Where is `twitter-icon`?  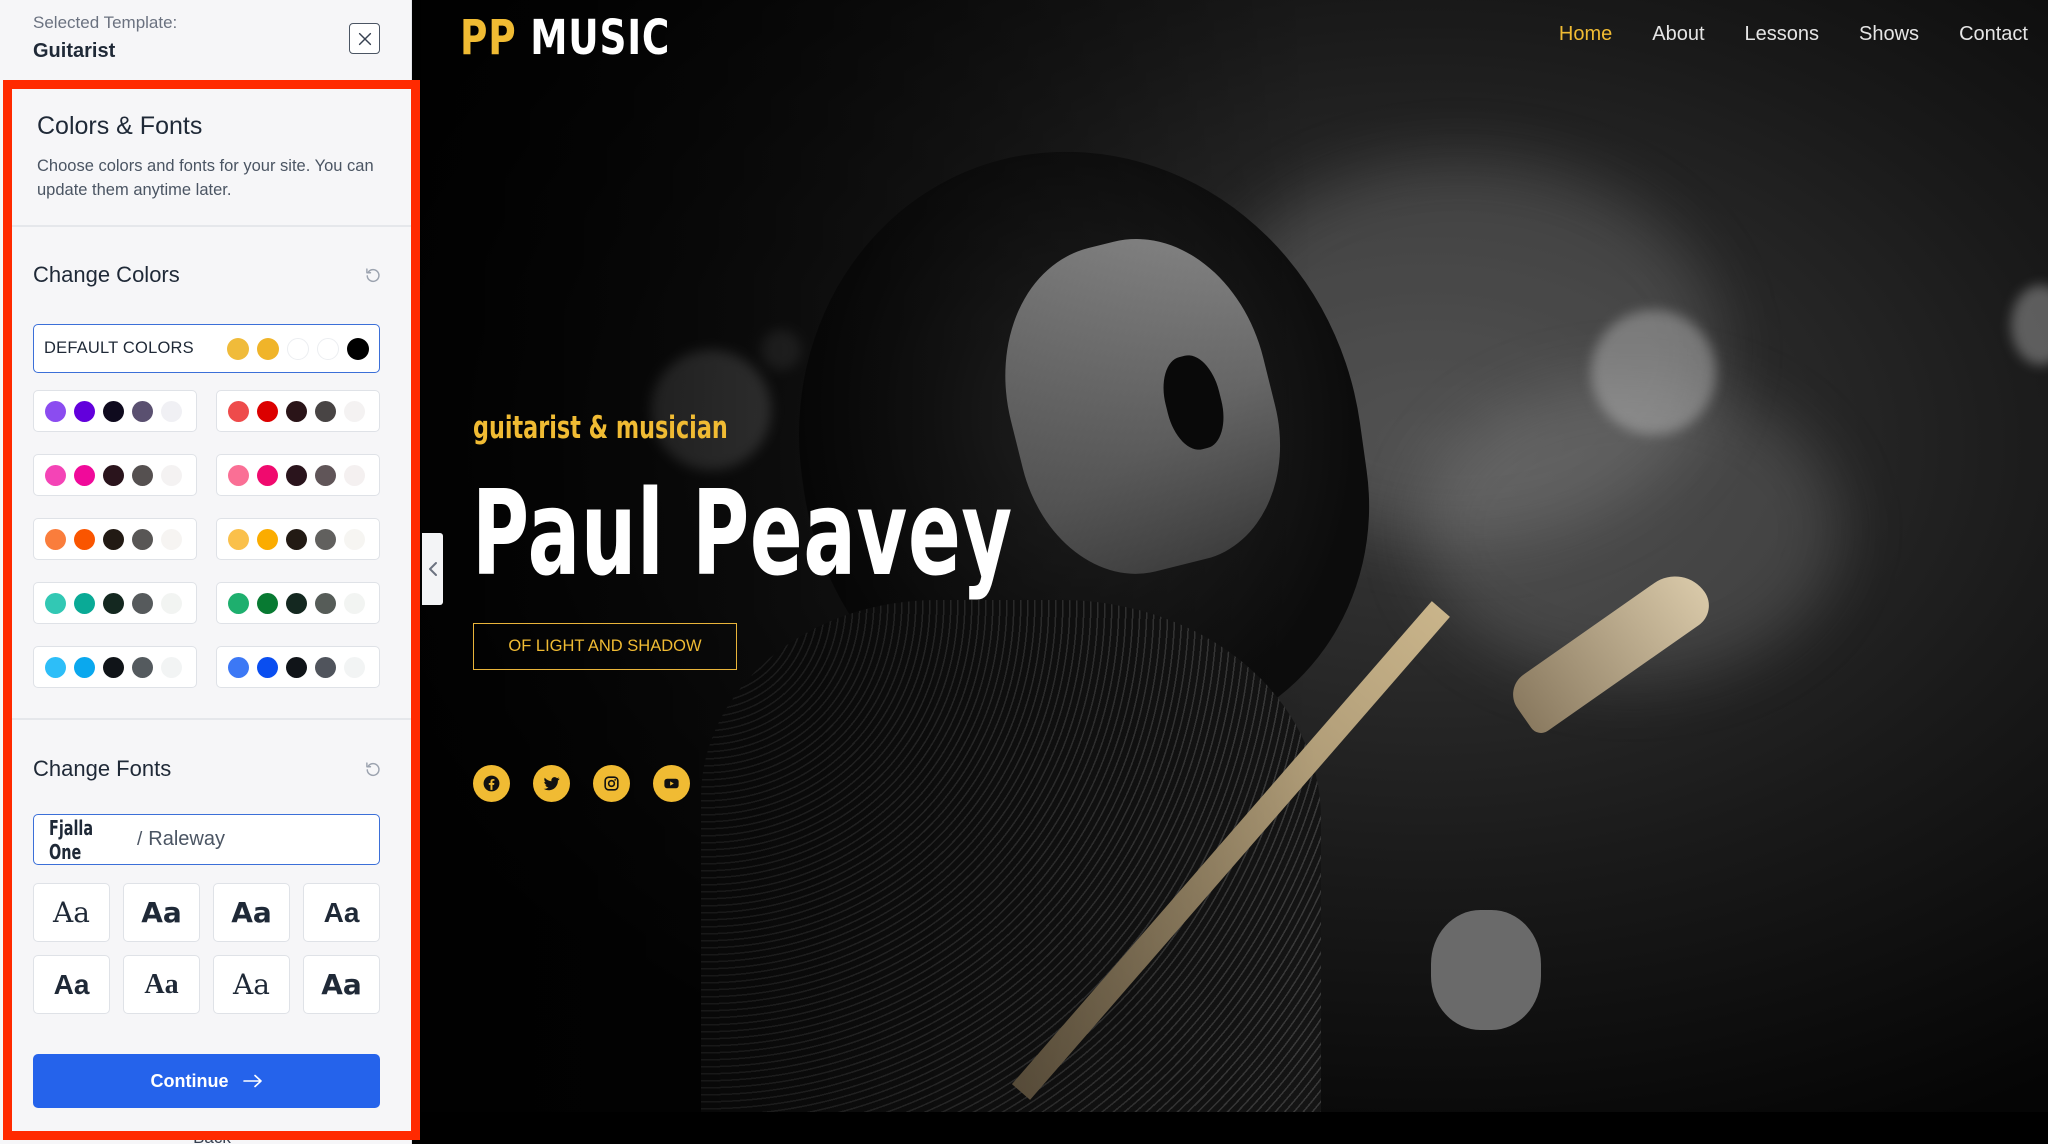
twitter-icon is located at coordinates (551, 784).